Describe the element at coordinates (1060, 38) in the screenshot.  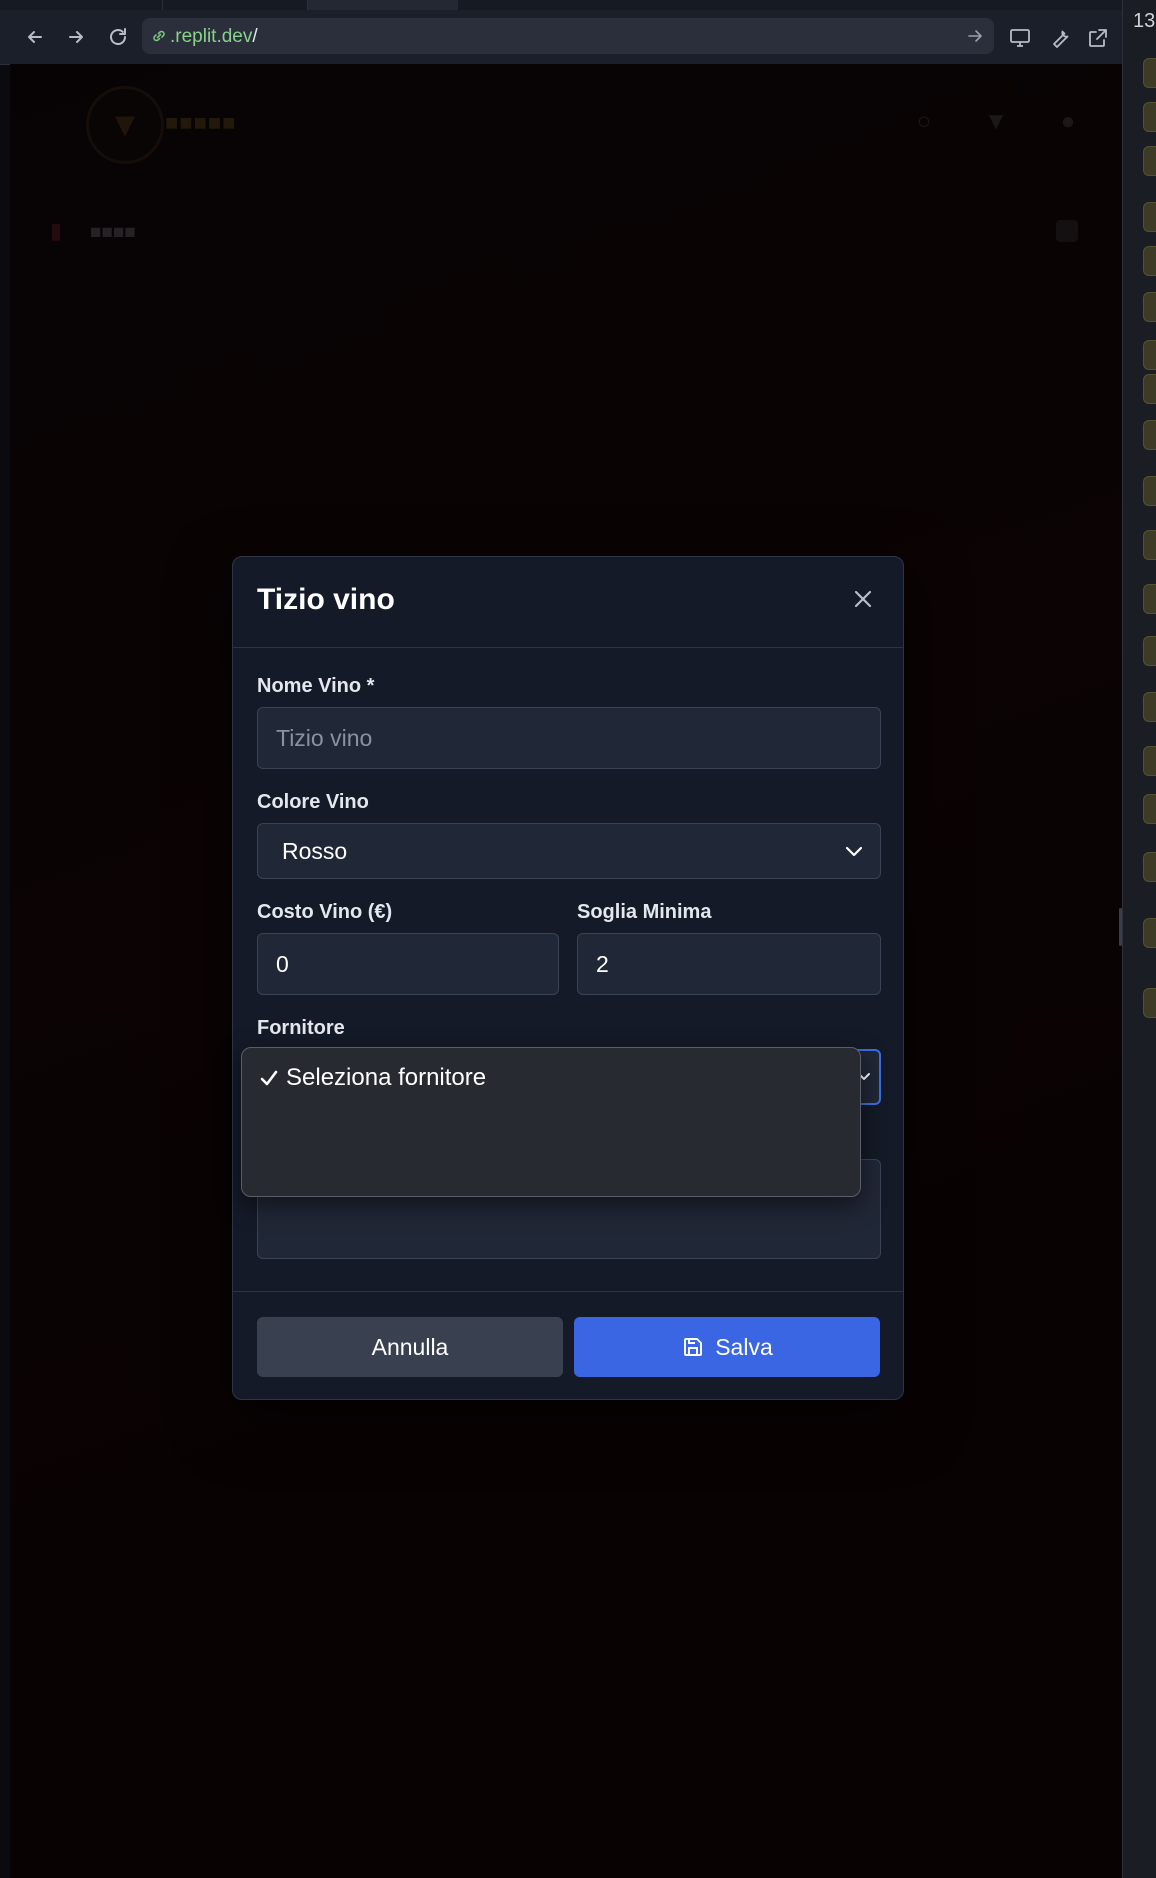
I see `wrench-icon` at that location.